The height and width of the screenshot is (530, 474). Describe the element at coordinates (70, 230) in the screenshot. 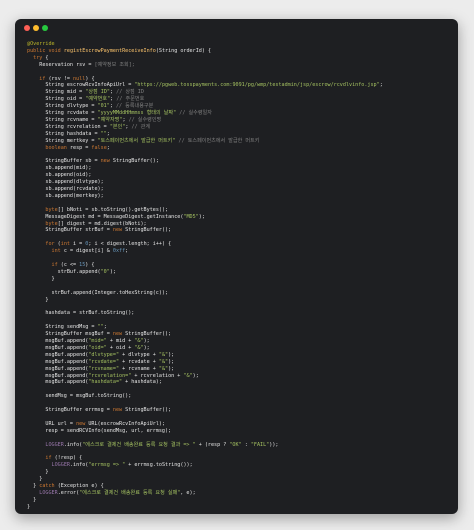

I see `code-token: StringBuffer strBuf =` at that location.